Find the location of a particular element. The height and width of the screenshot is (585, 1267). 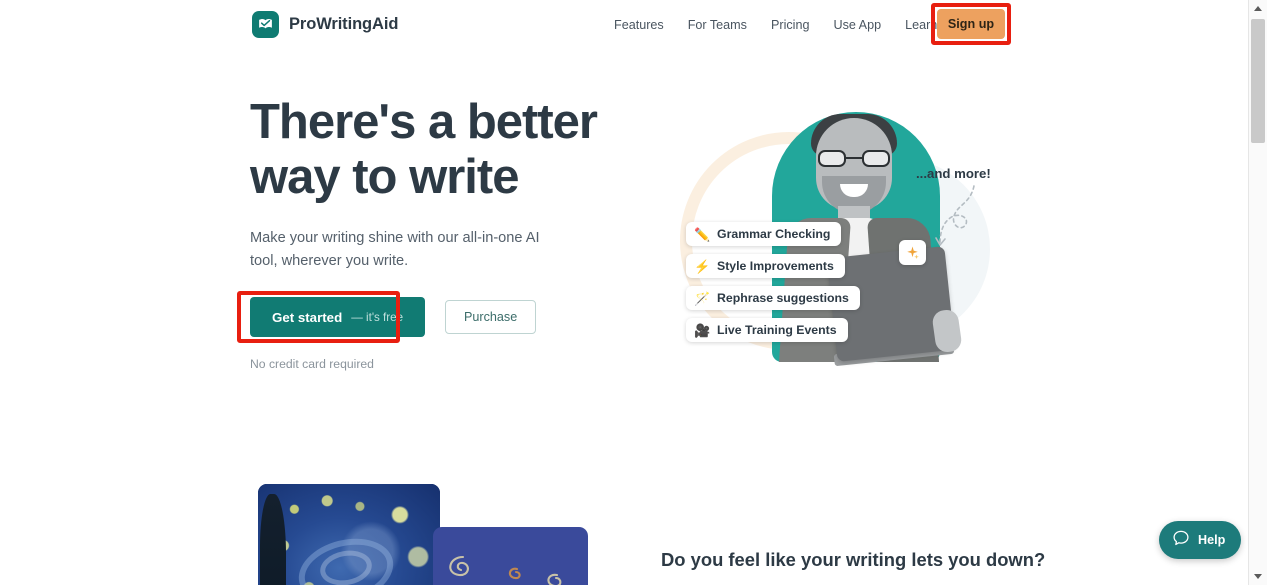

help-widget-label: Help is located at coordinates (1212, 540).